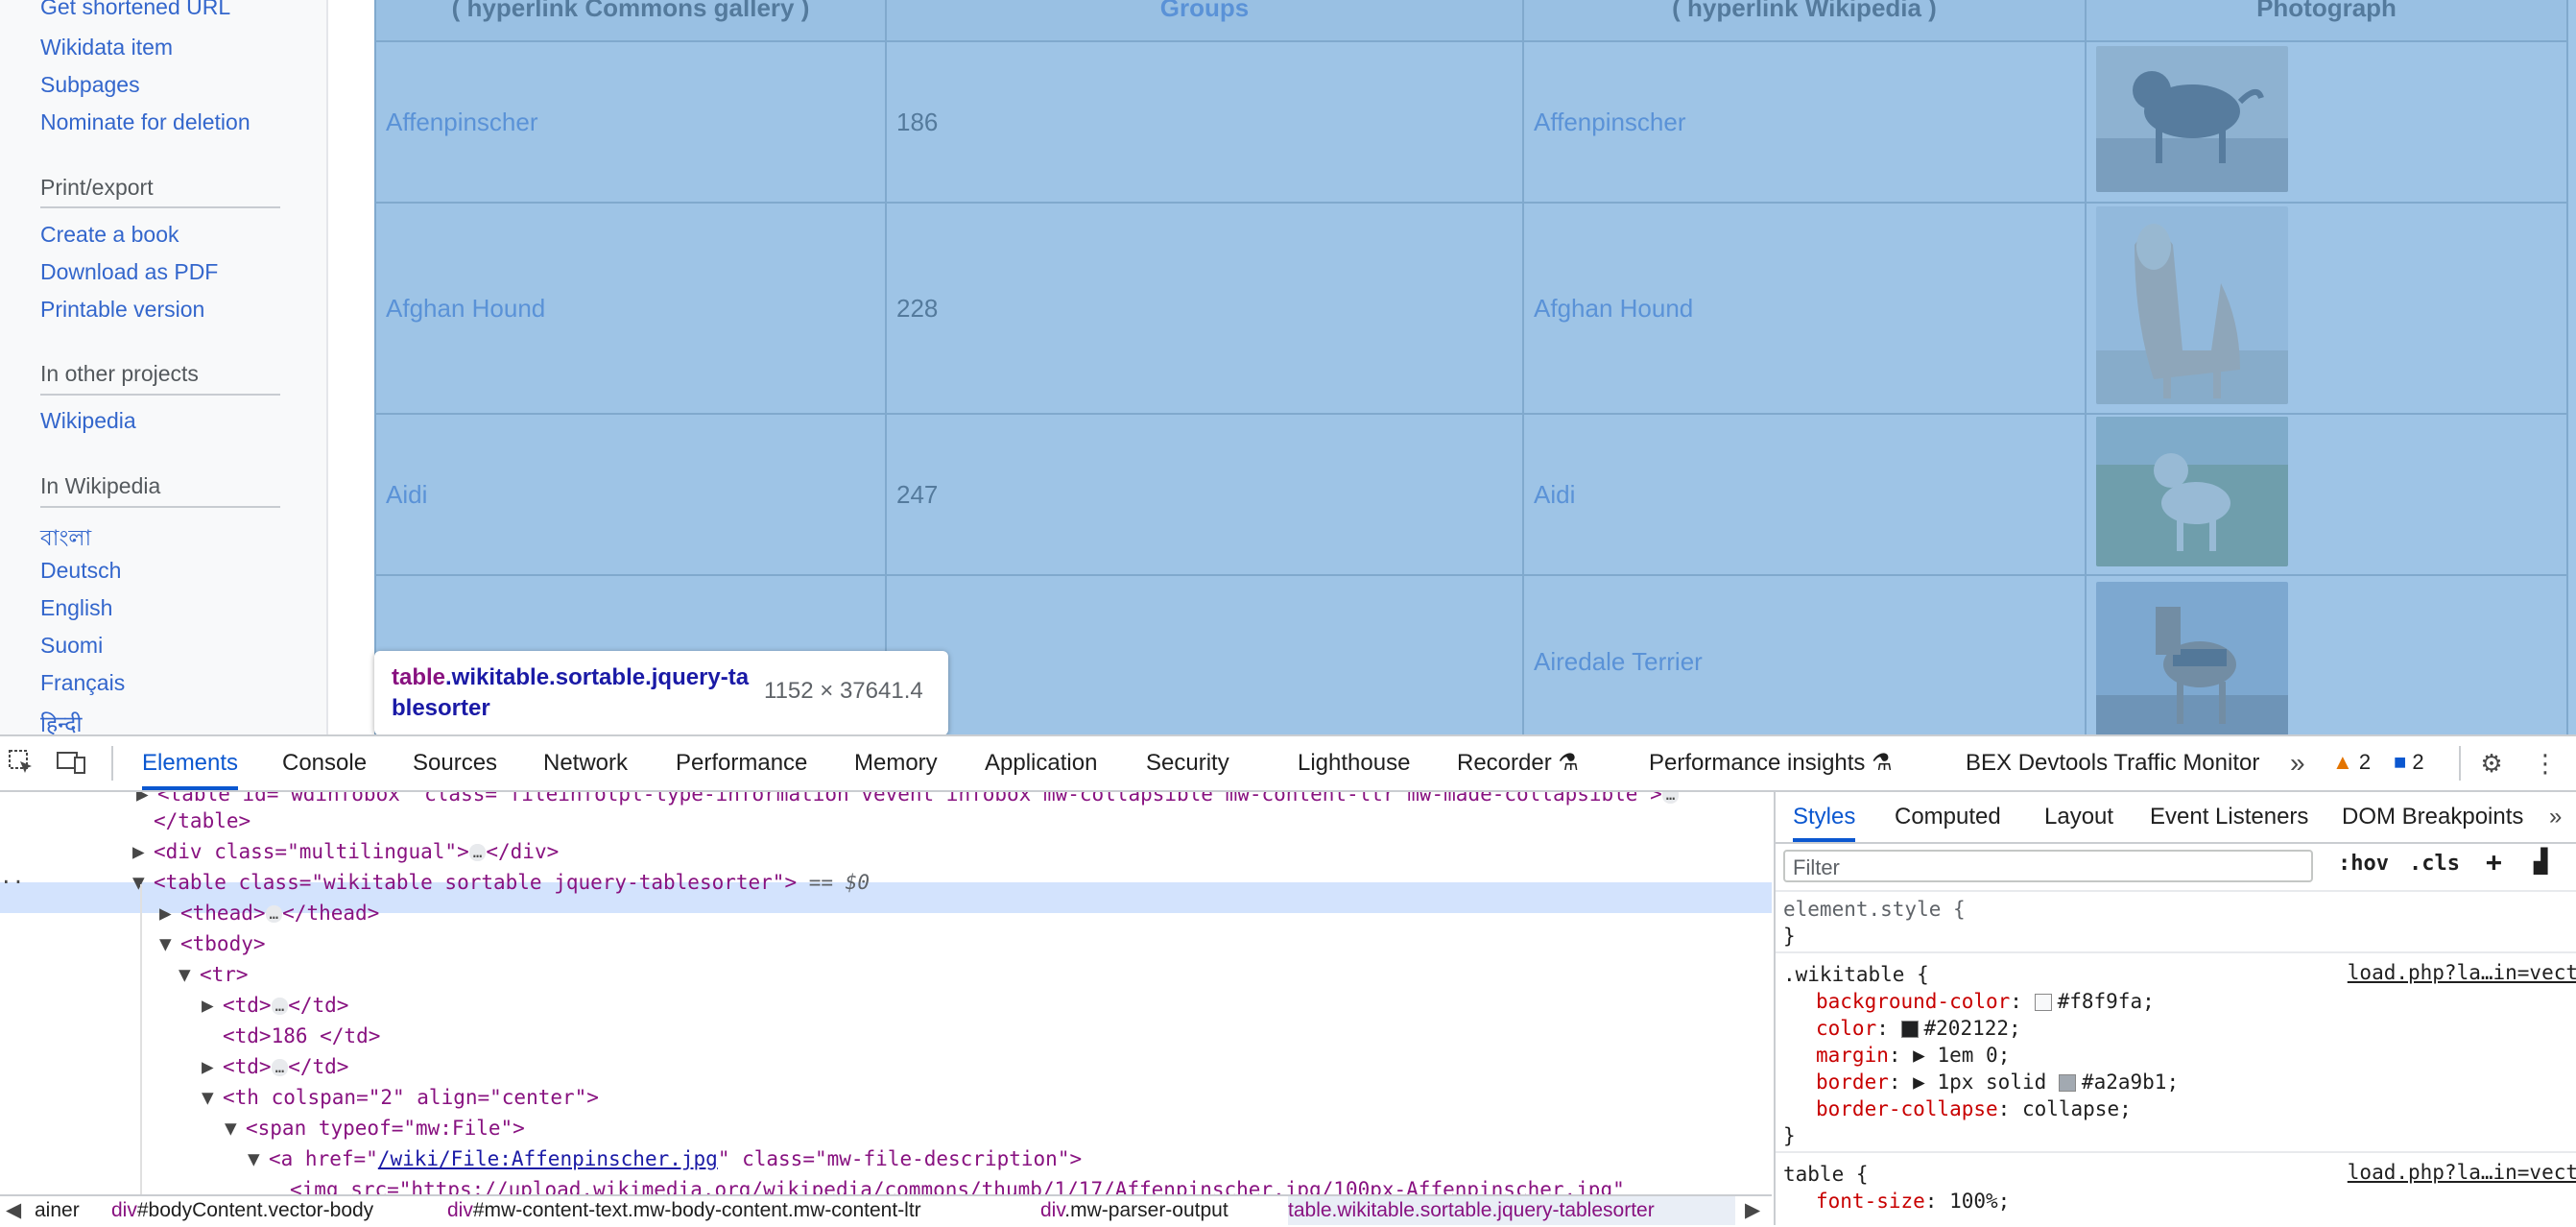 This screenshot has height=1227, width=2576. I want to click on class-toggle: .cls, so click(2434, 864).